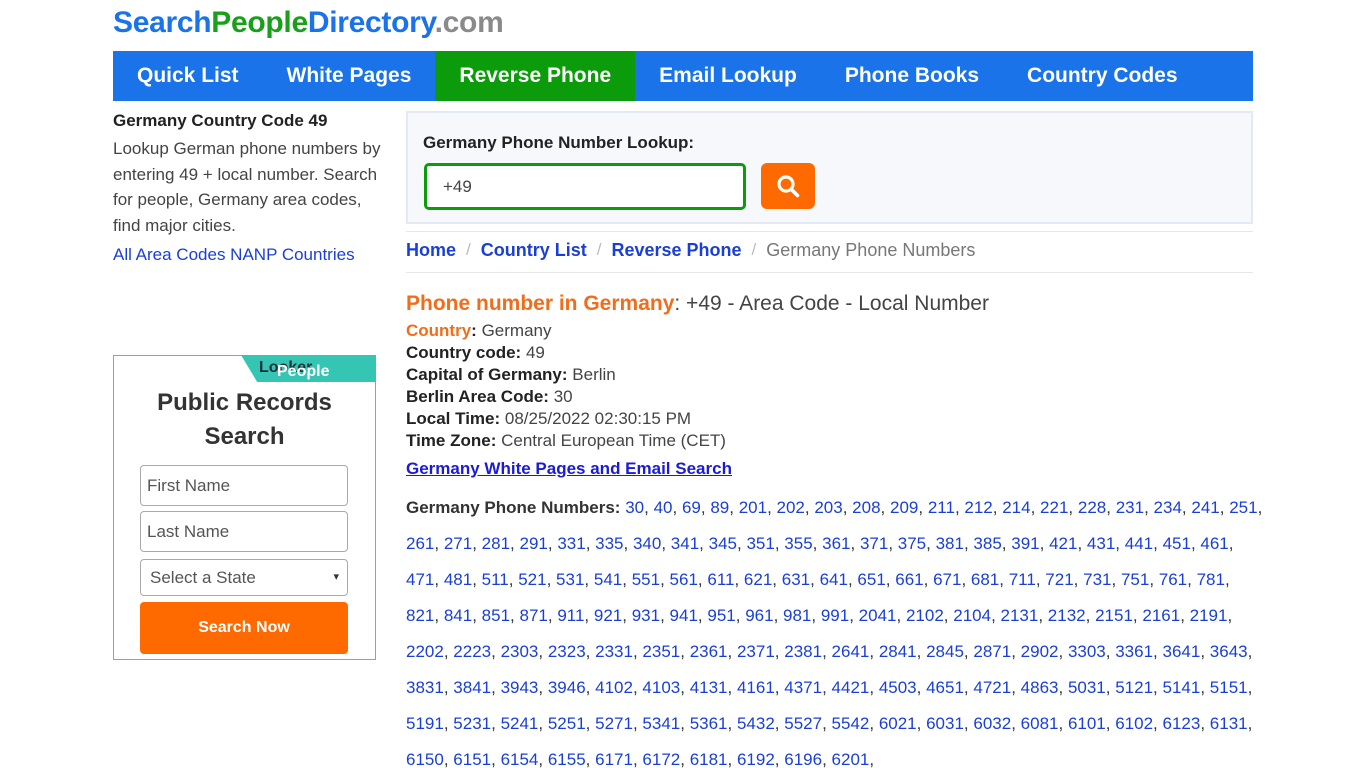  Describe the element at coordinates (431, 250) in the screenshot. I see `breadcrumb-home: Home` at that location.